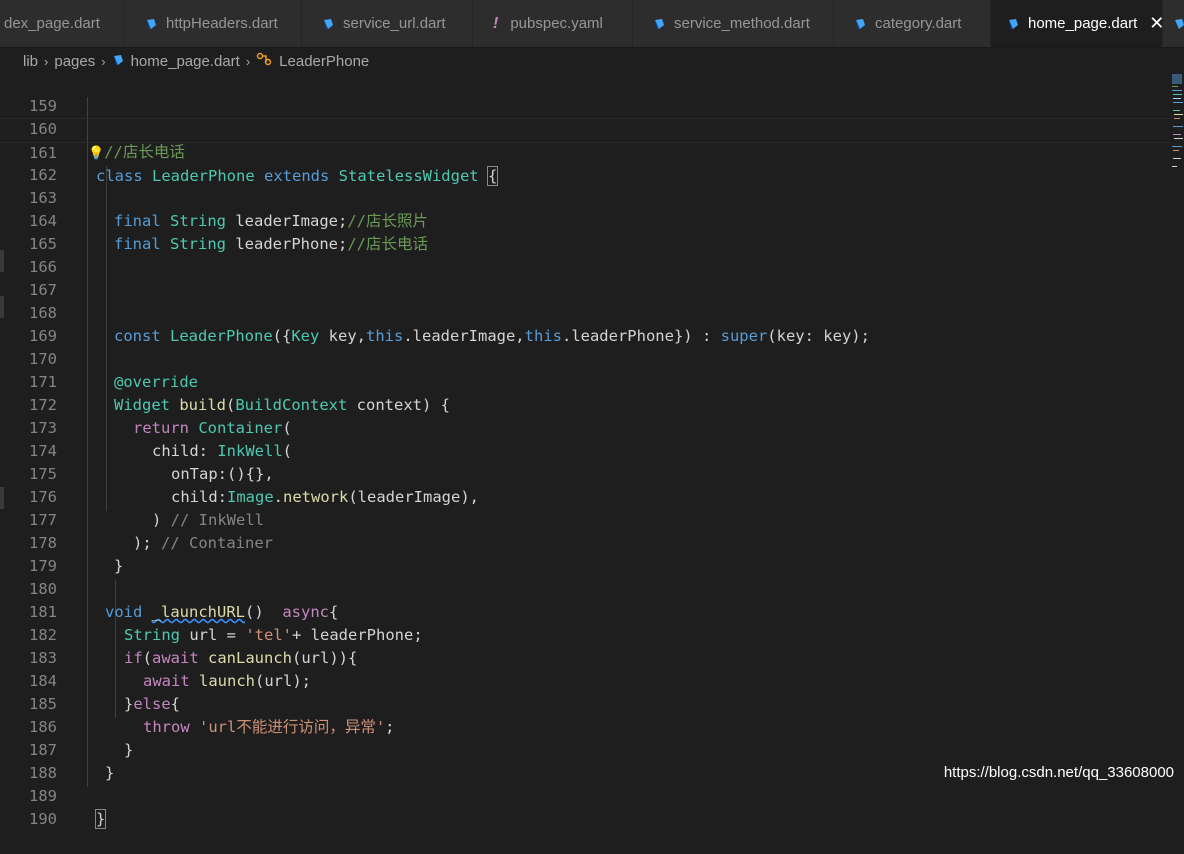 The height and width of the screenshot is (854, 1184). What do you see at coordinates (1177, 129) in the screenshot?
I see `minimap` at bounding box center [1177, 129].